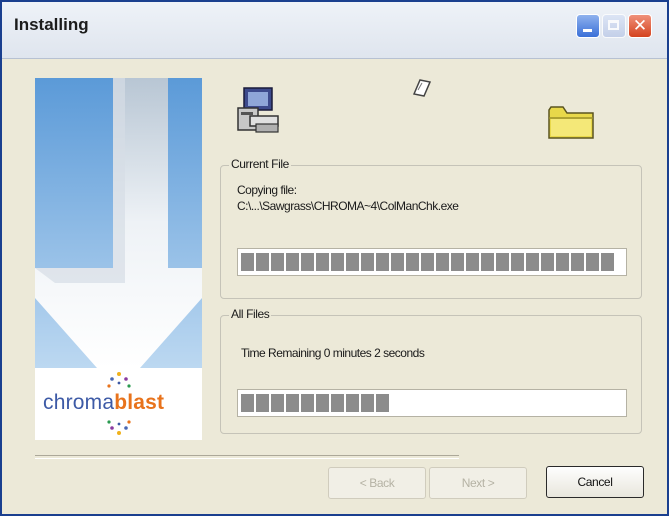  Describe the element at coordinates (588, 26) in the screenshot. I see `minimize-icon` at that location.